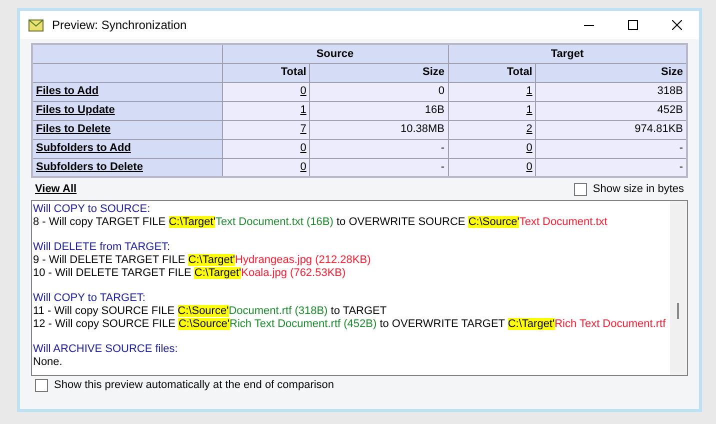  What do you see at coordinates (104, 324) in the screenshot?
I see `log-text: 12 - Will copy SOURCE FILE` at bounding box center [104, 324].